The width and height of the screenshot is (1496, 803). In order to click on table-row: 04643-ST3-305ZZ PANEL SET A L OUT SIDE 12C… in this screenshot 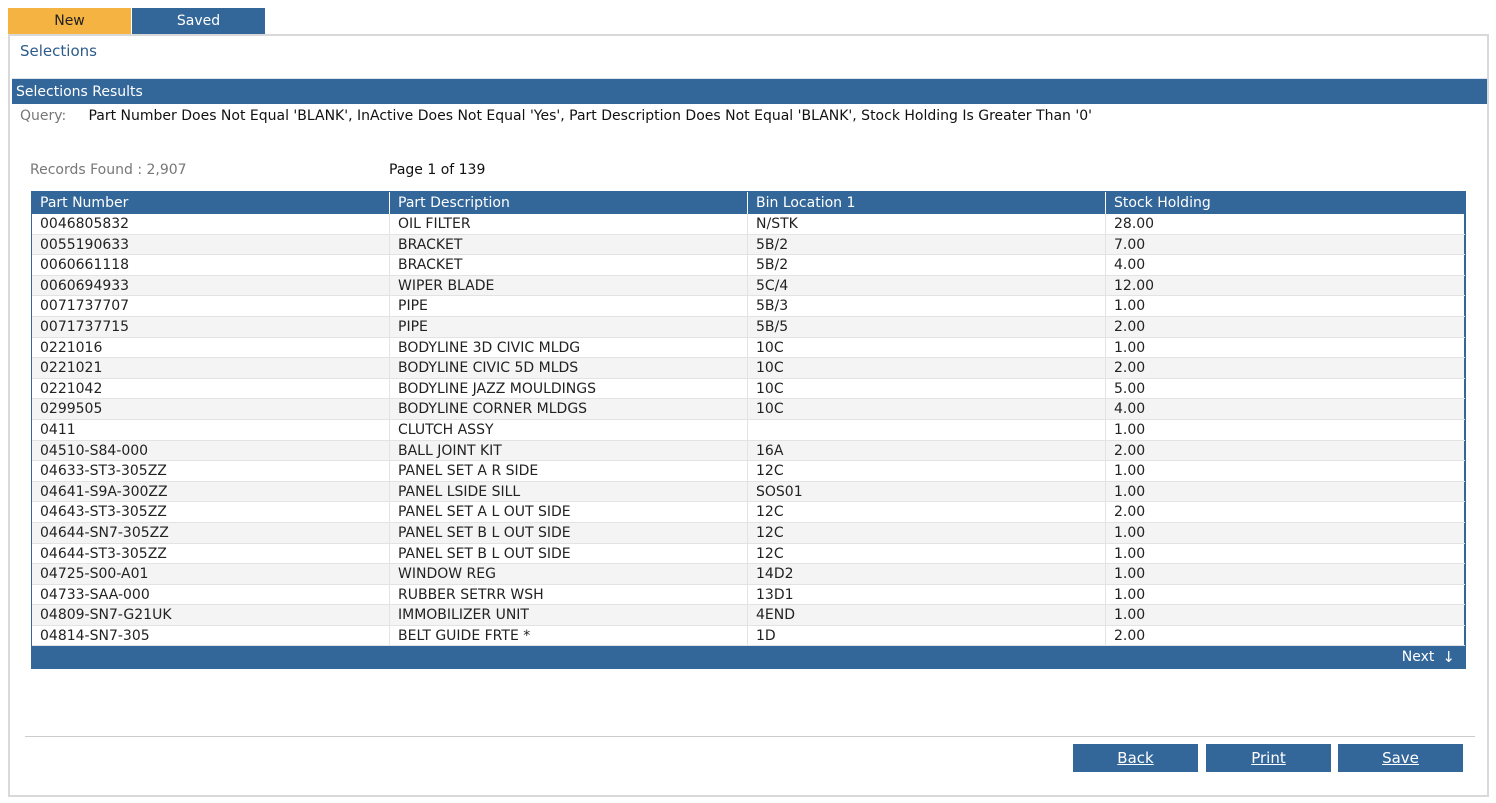, I will do `click(748, 512)`.